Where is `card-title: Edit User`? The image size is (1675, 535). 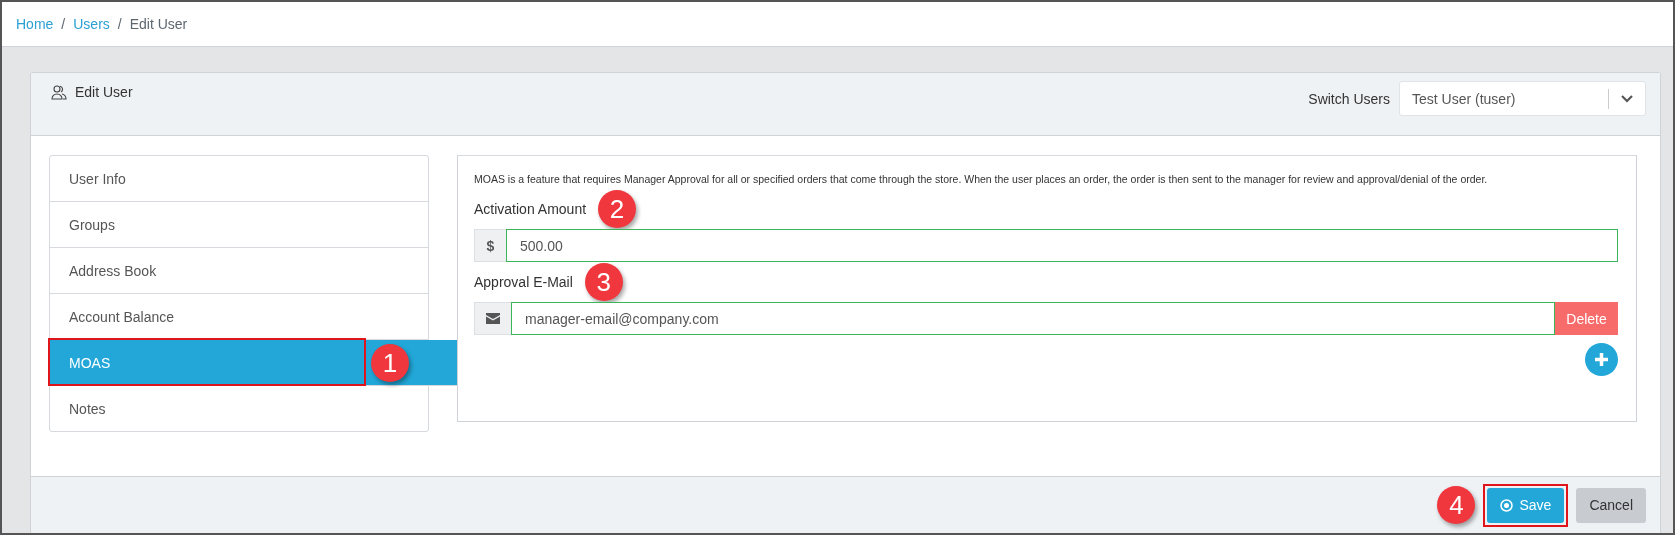 card-title: Edit User is located at coordinates (104, 92).